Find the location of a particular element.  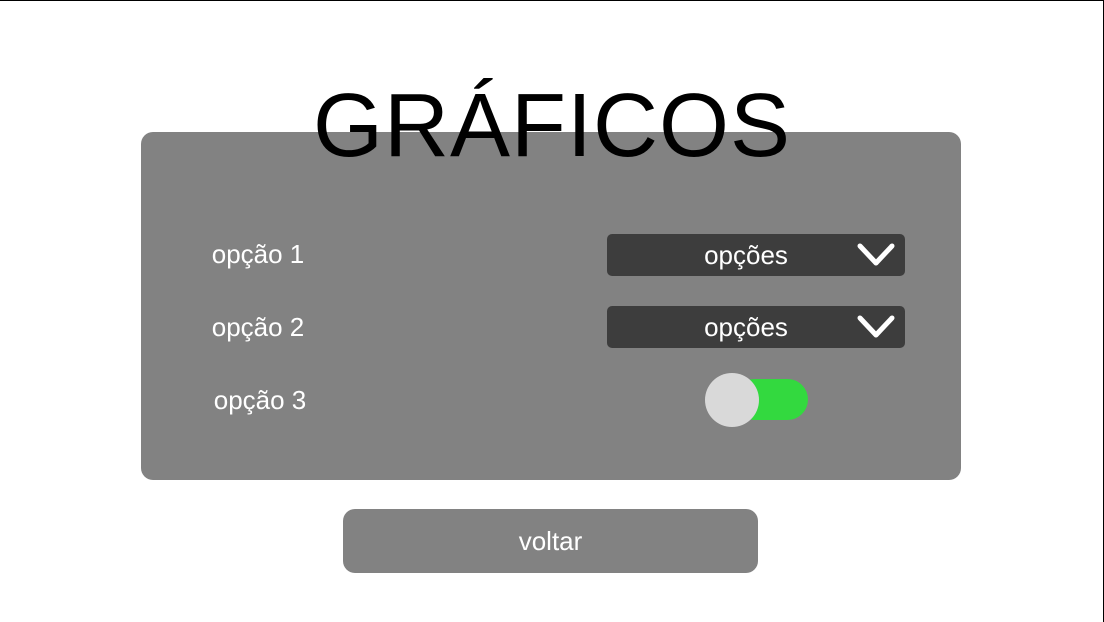

option-3-toggle is located at coordinates (757, 400).